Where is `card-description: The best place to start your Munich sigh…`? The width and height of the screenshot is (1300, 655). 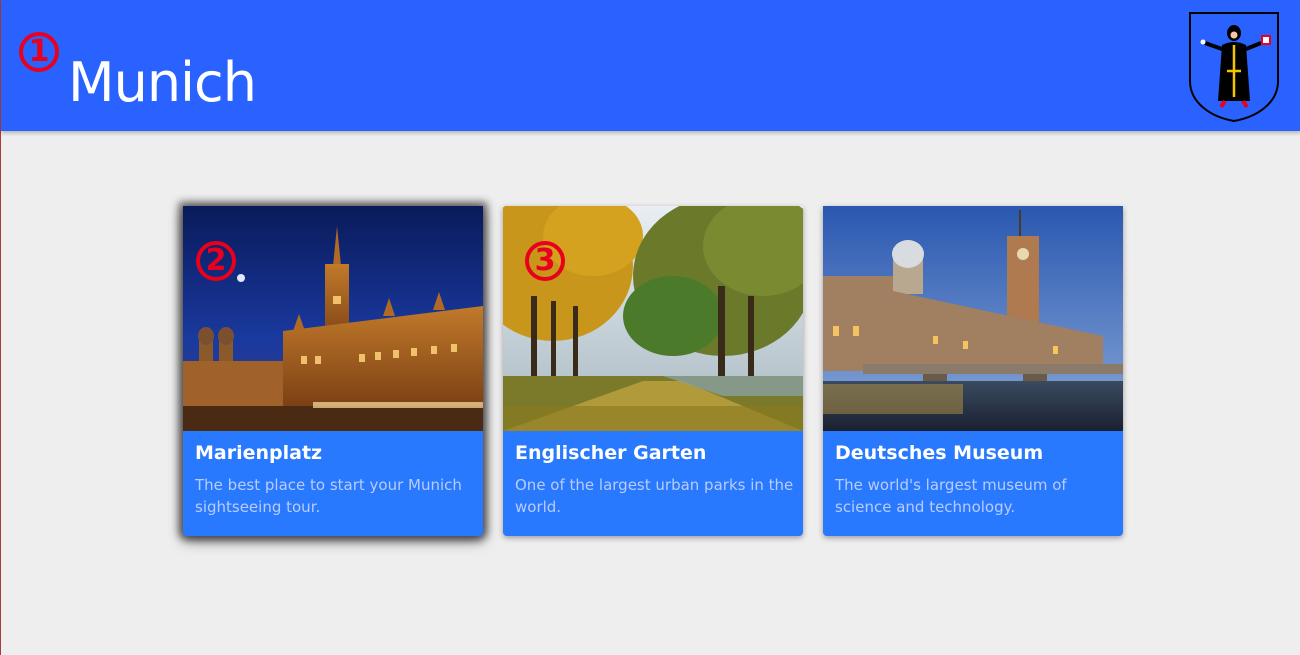
card-description: The best place to start your Munich sigh… is located at coordinates (328, 496).